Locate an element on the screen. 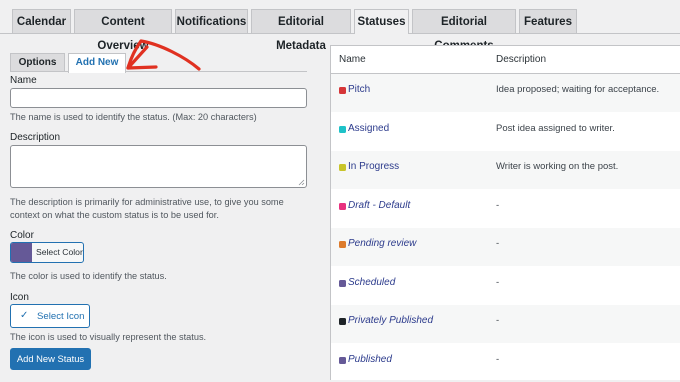  status-description: Idea proposed; waiting for acceptance. is located at coordinates (578, 89).